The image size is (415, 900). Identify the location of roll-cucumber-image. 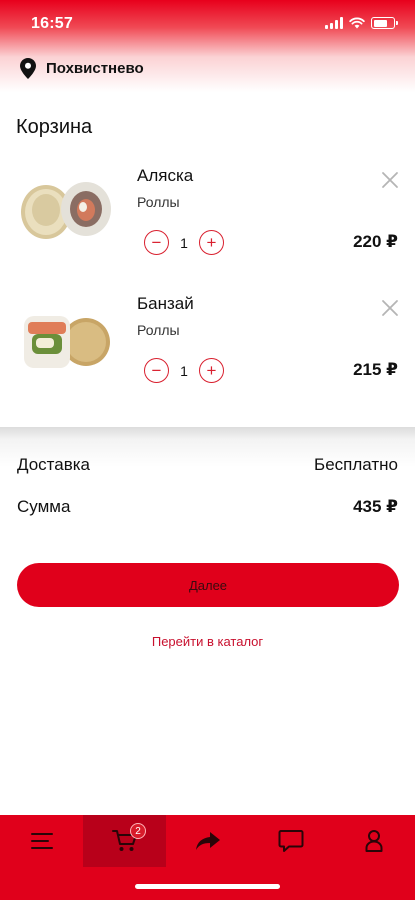
(67, 342).